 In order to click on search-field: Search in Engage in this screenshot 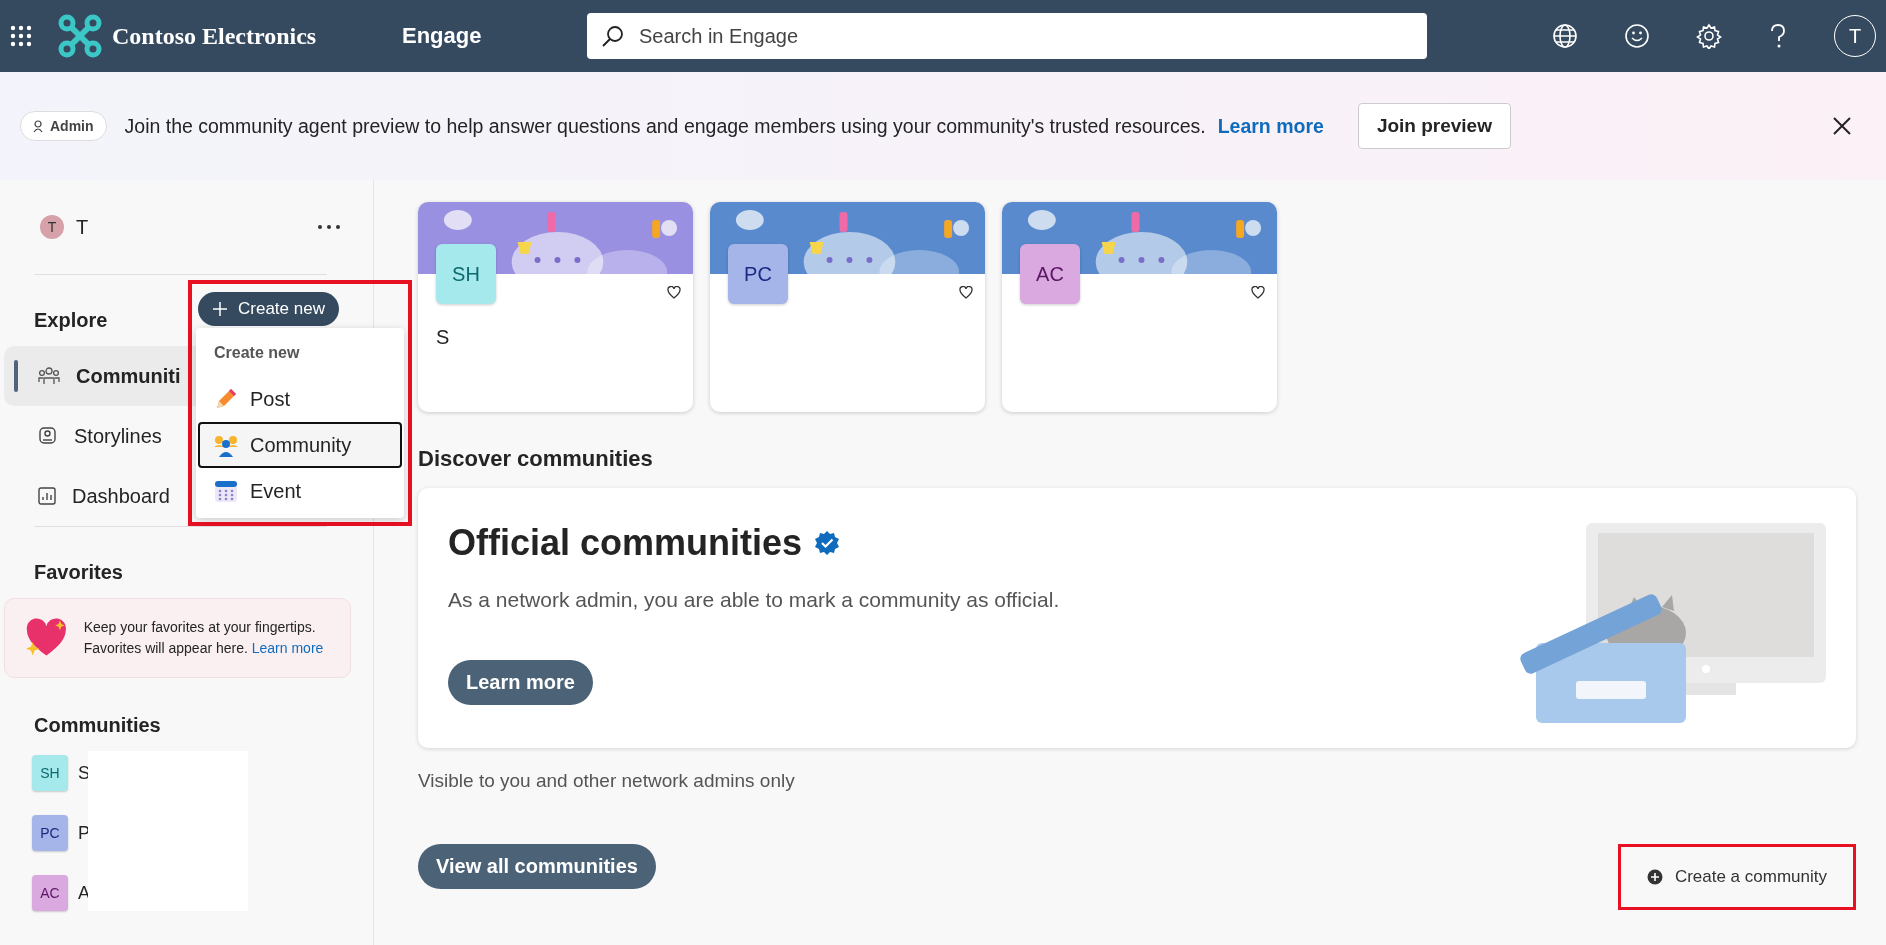, I will do `click(1007, 36)`.